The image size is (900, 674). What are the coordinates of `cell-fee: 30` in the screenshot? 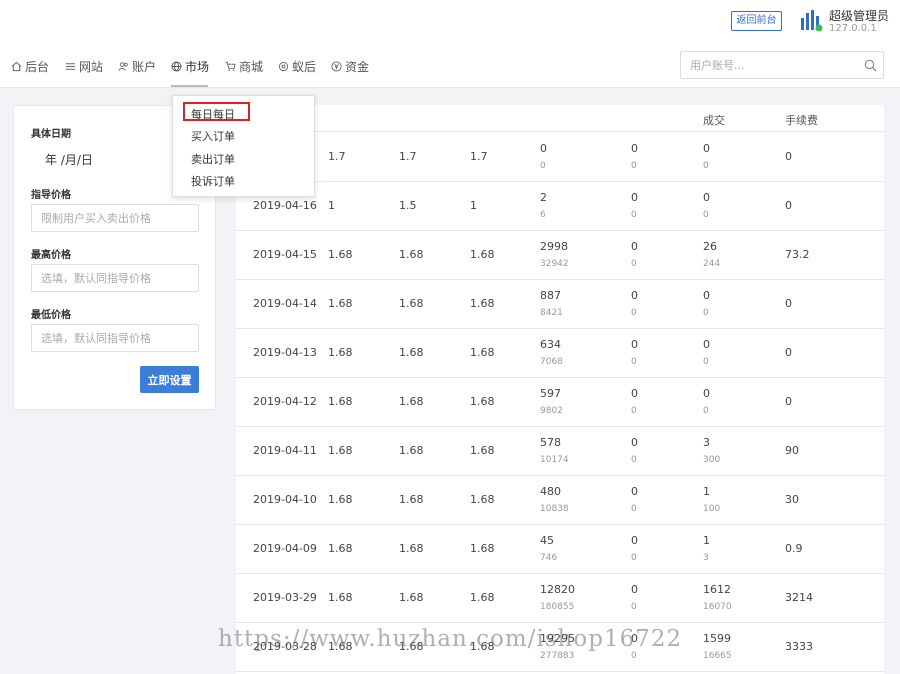 It's located at (792, 499).